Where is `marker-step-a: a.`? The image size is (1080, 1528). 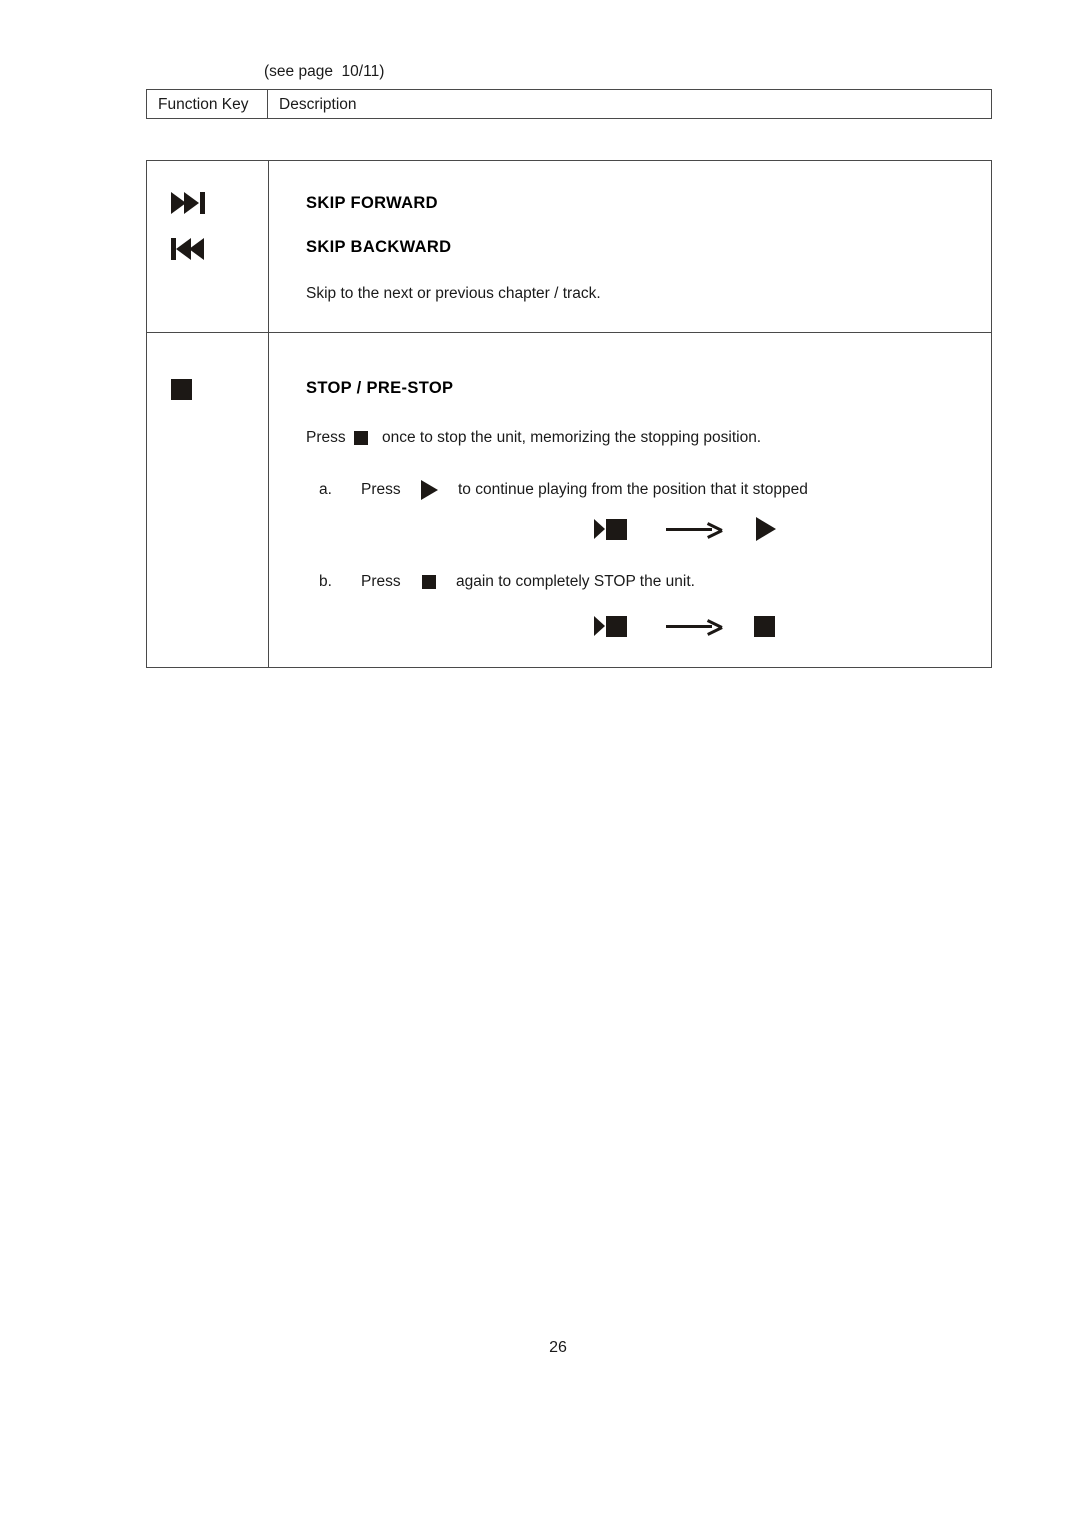 marker-step-a: a. is located at coordinates (325, 489).